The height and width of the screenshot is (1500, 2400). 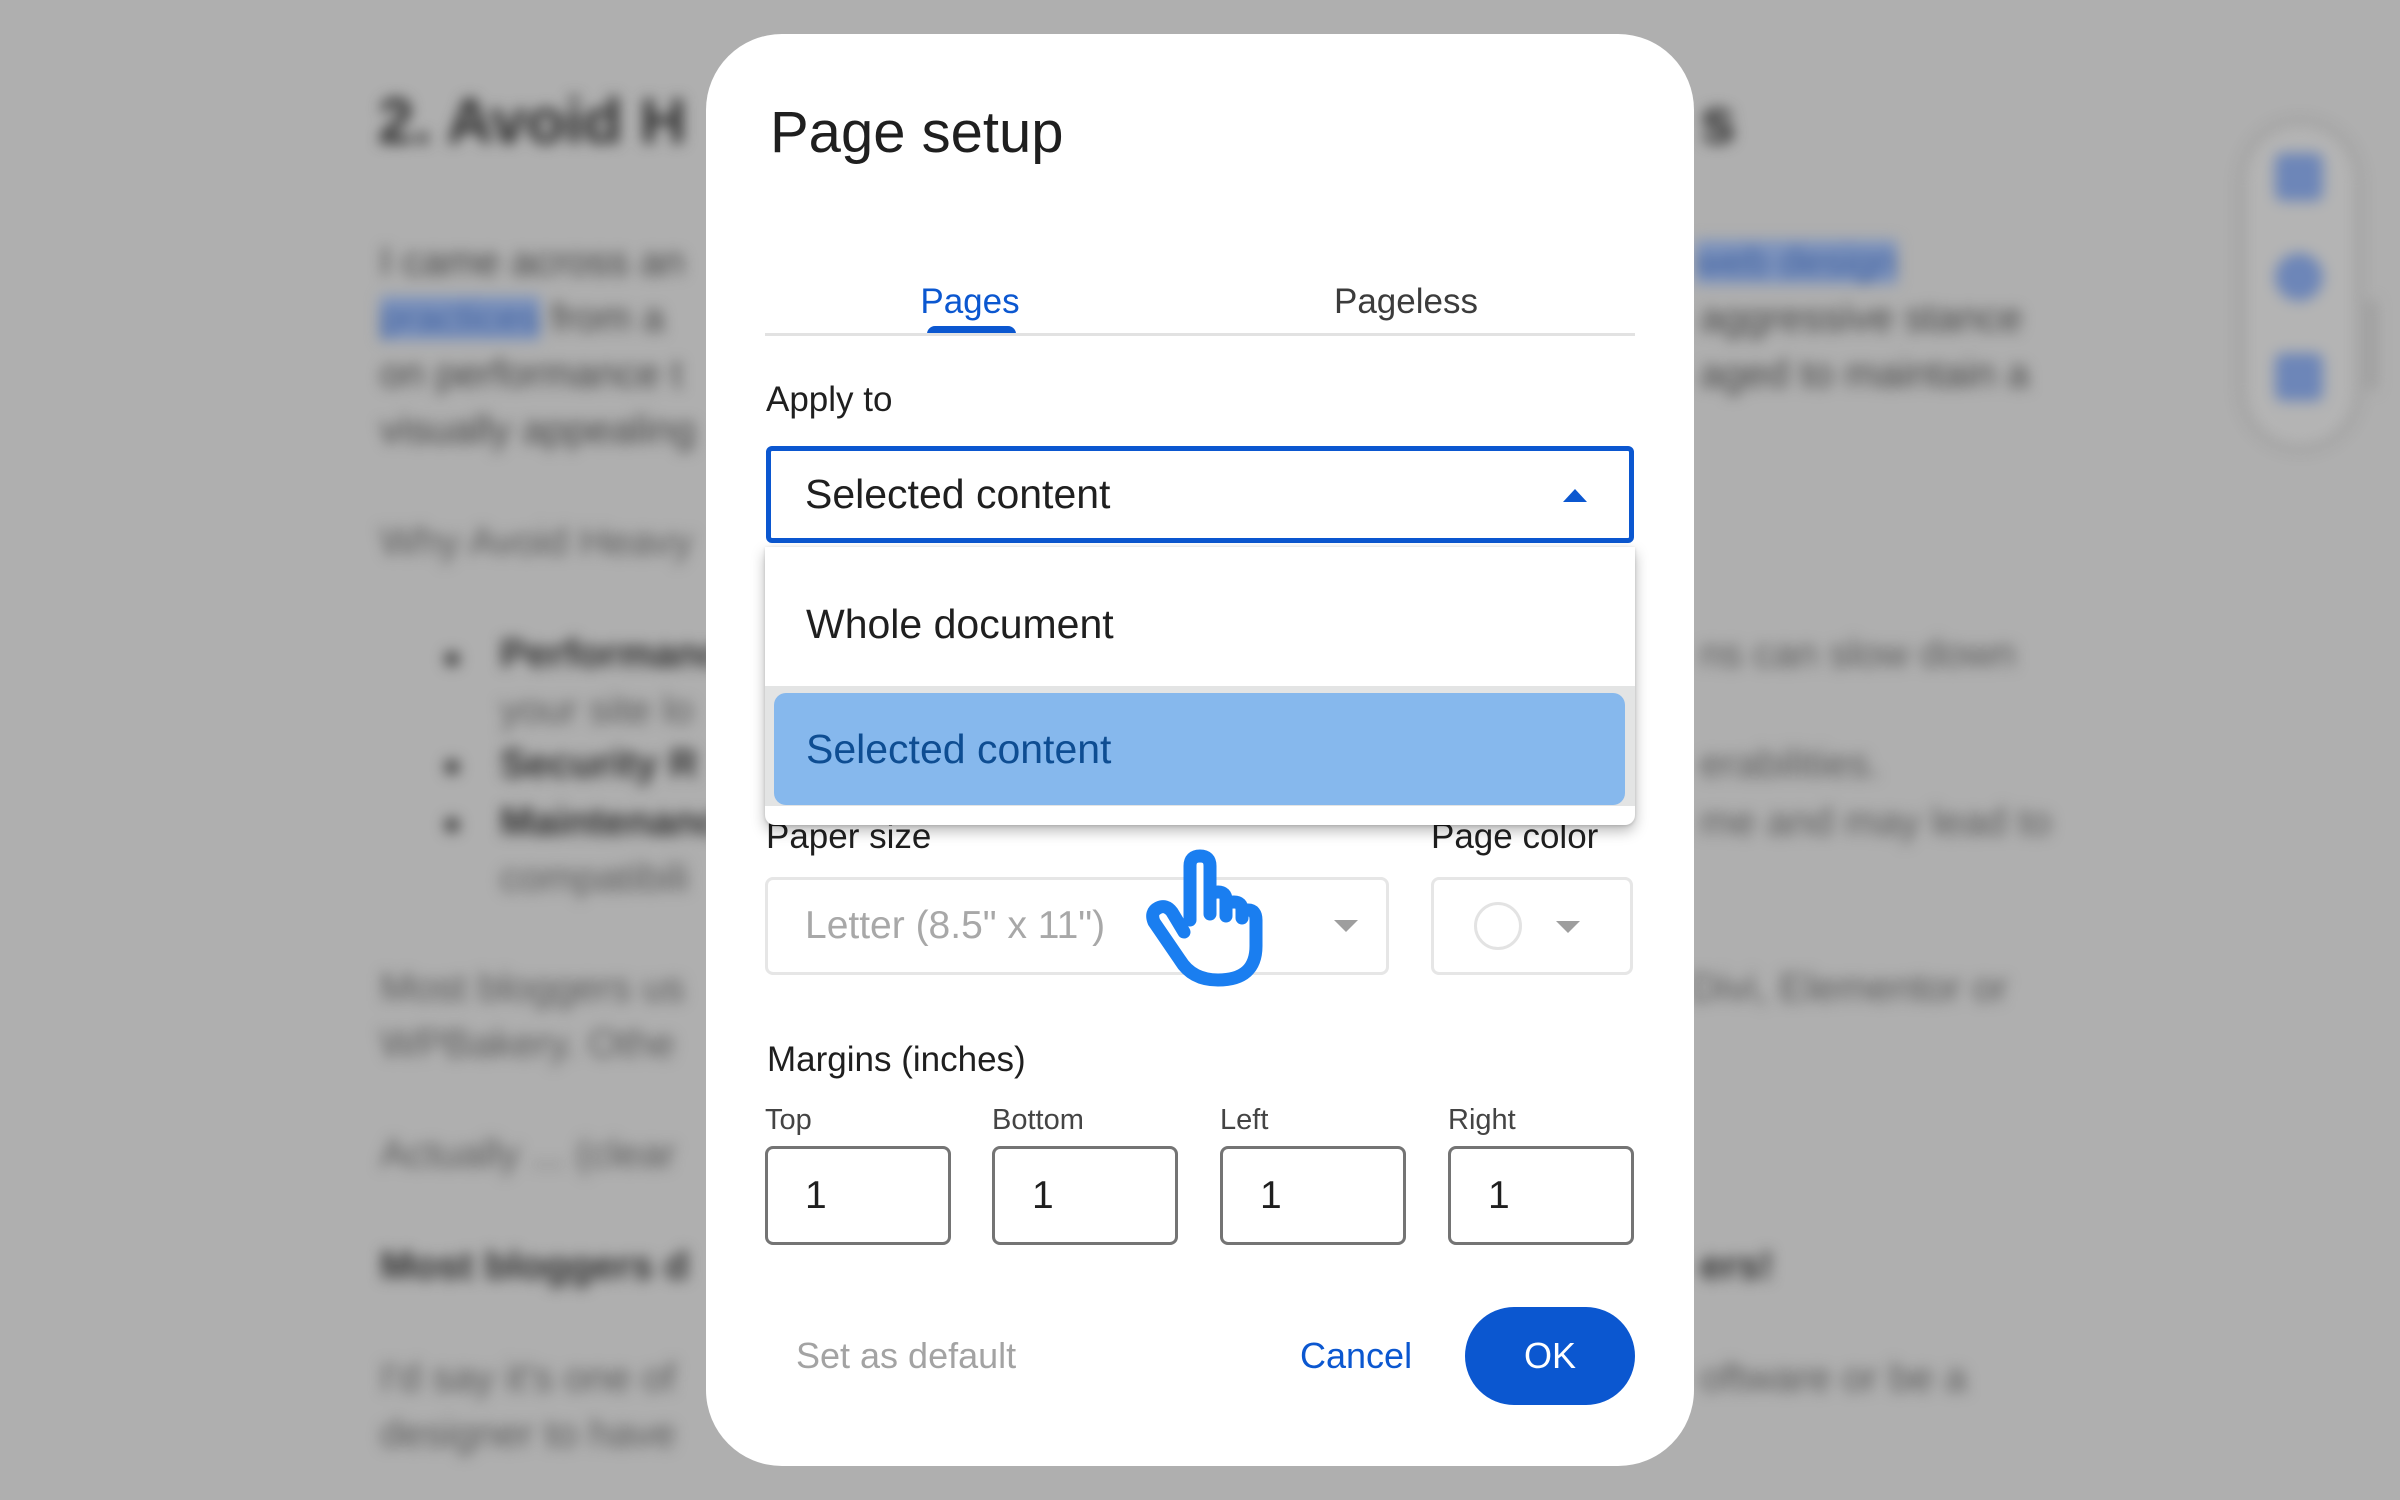 I want to click on color-swatch-icon, so click(x=1498, y=926).